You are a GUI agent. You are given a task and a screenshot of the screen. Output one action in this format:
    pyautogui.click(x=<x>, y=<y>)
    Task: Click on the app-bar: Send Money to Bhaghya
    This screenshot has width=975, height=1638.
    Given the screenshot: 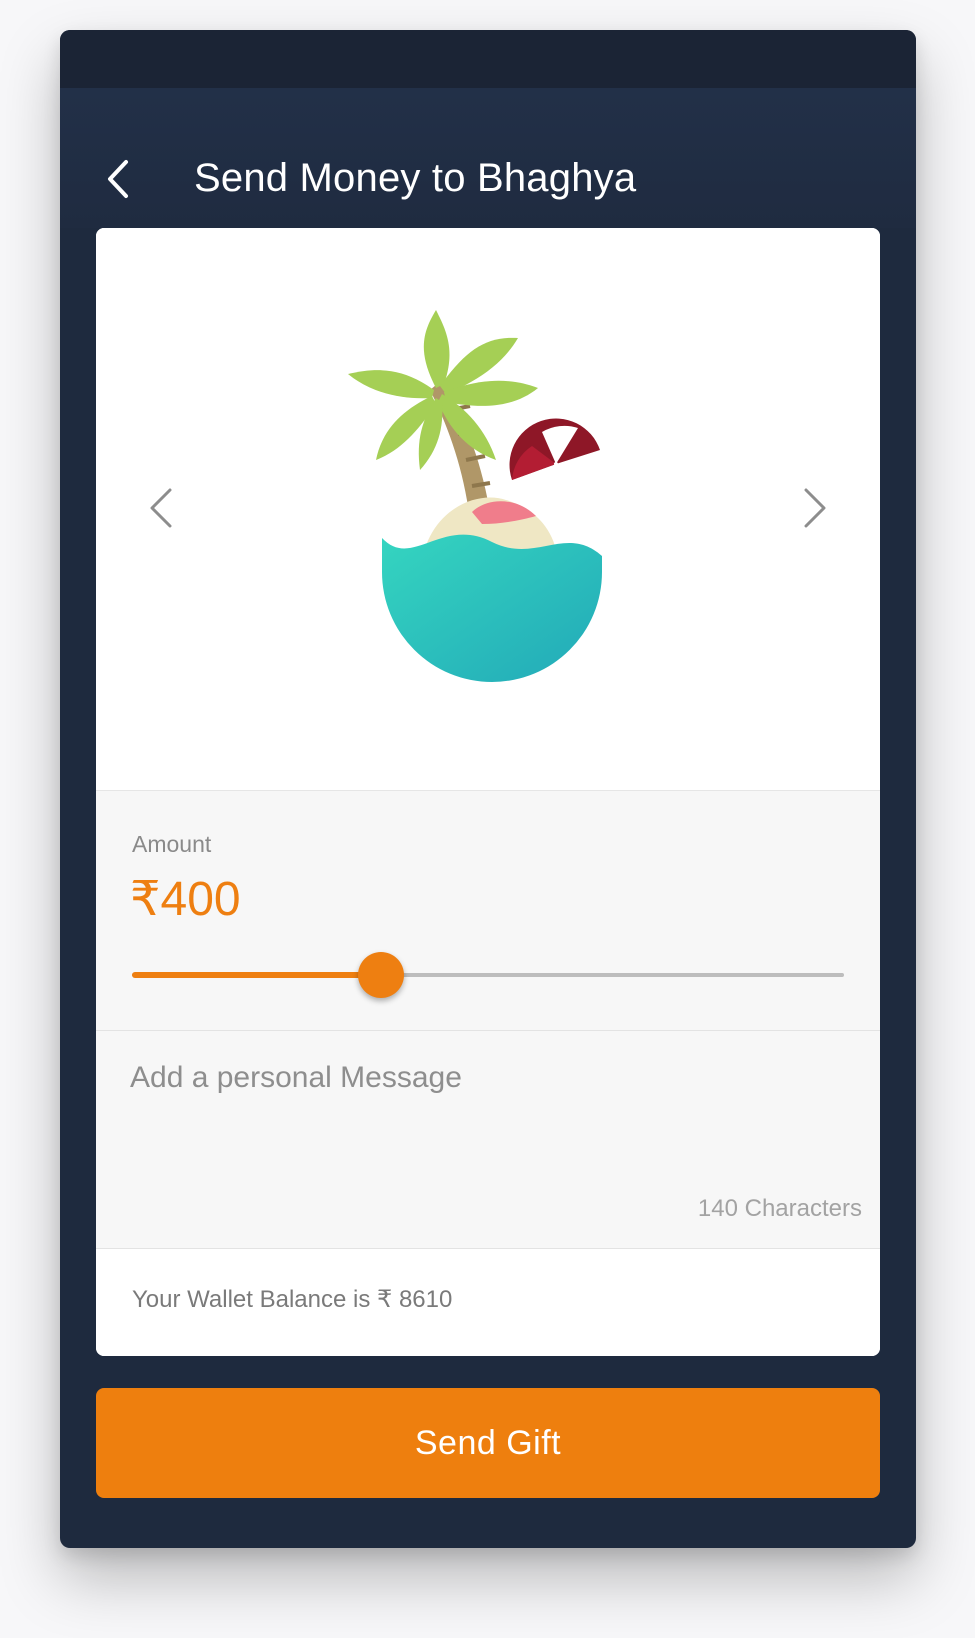 What is the action you would take?
    pyautogui.click(x=488, y=158)
    